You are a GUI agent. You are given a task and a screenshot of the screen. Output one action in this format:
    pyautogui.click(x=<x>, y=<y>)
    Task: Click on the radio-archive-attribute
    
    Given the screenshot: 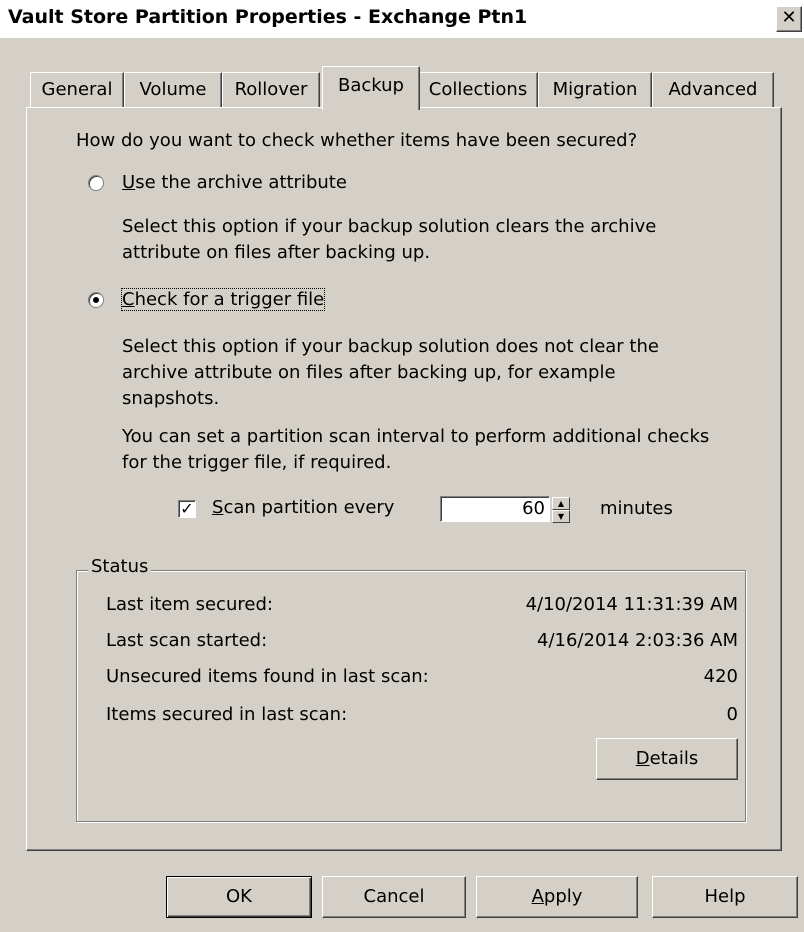 What is the action you would take?
    pyautogui.click(x=96, y=183)
    